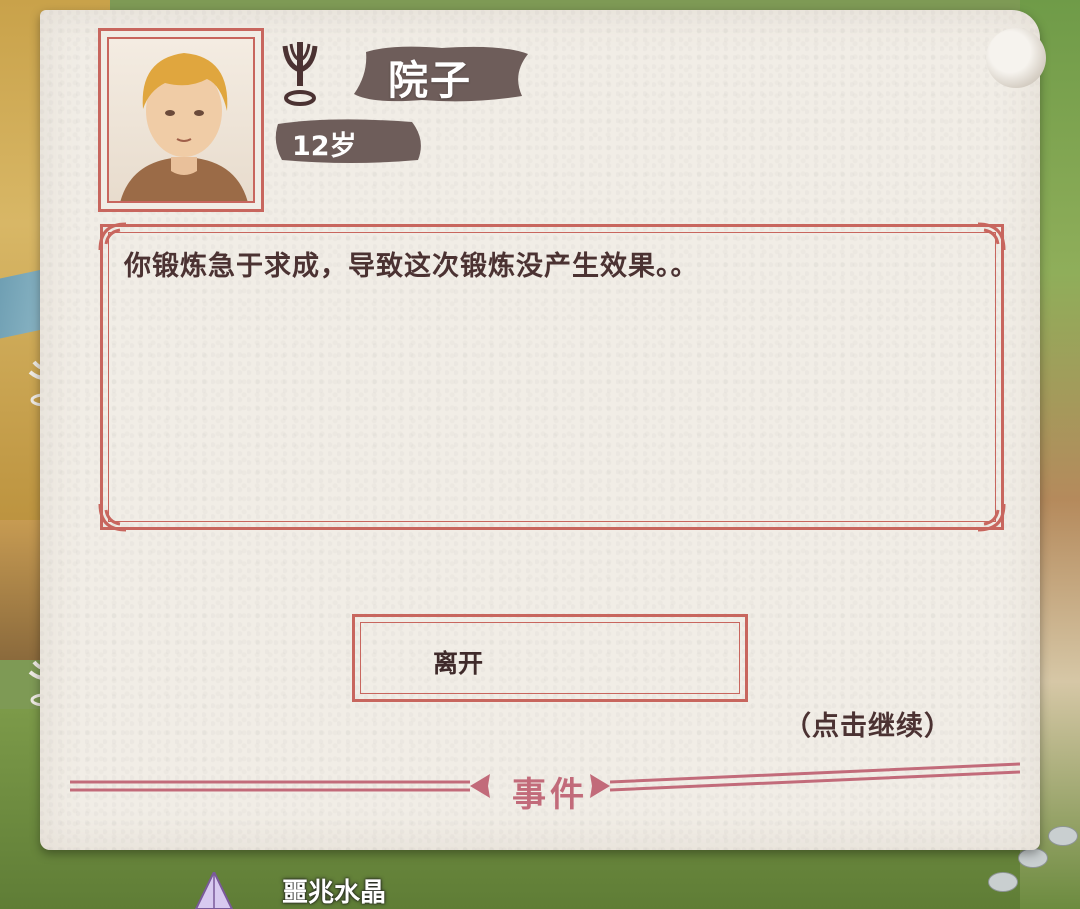  What do you see at coordinates (458, 662) in the screenshot?
I see `leave-button-label: 离开` at bounding box center [458, 662].